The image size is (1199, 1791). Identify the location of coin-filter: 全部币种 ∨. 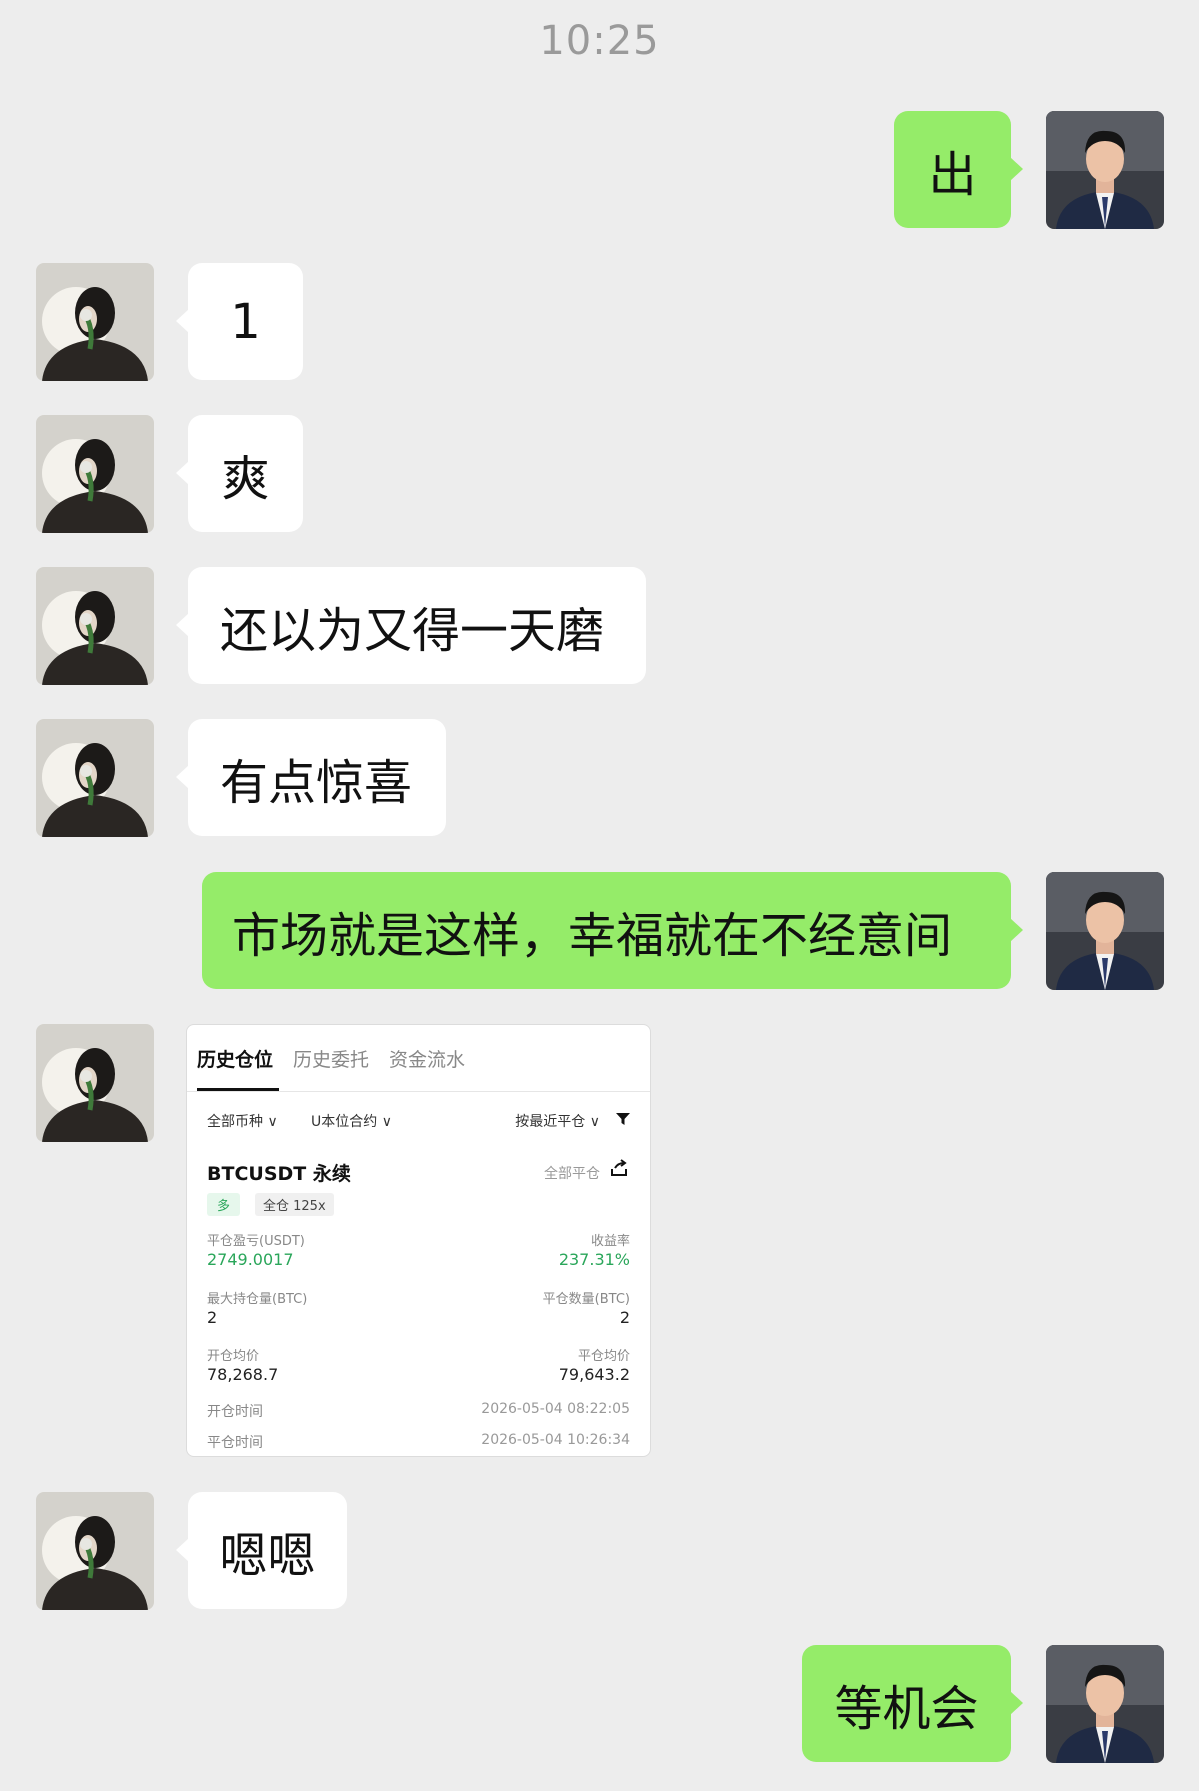
(242, 1122).